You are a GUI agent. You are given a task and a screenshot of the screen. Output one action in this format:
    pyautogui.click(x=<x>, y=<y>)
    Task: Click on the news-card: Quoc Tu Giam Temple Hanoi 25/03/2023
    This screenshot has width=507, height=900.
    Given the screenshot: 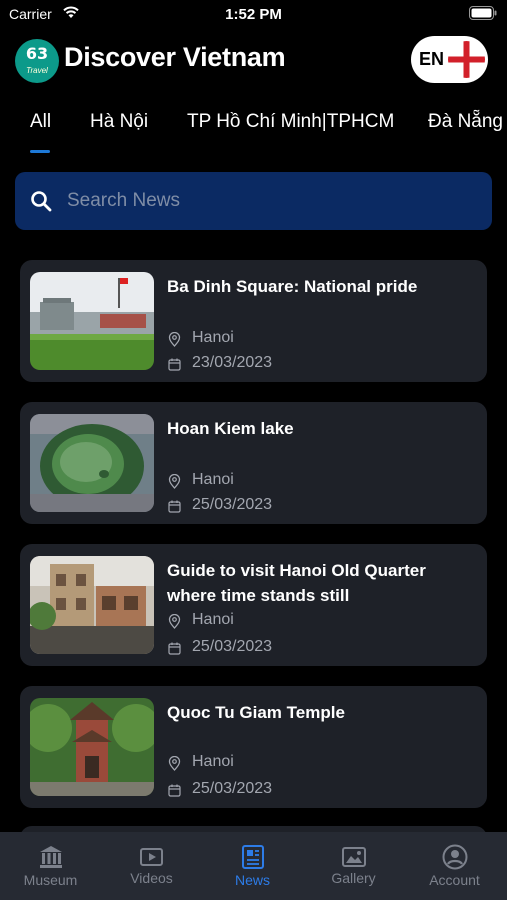 What is the action you would take?
    pyautogui.click(x=253, y=747)
    